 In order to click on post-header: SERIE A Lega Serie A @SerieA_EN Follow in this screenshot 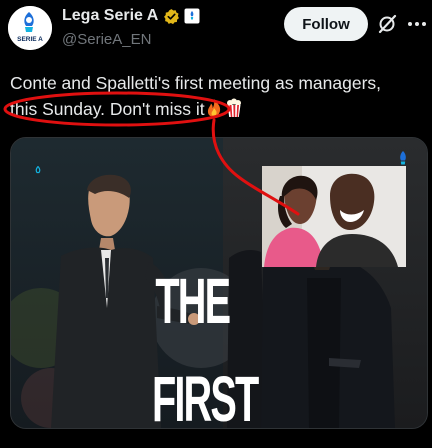, I will do `click(216, 30)`.